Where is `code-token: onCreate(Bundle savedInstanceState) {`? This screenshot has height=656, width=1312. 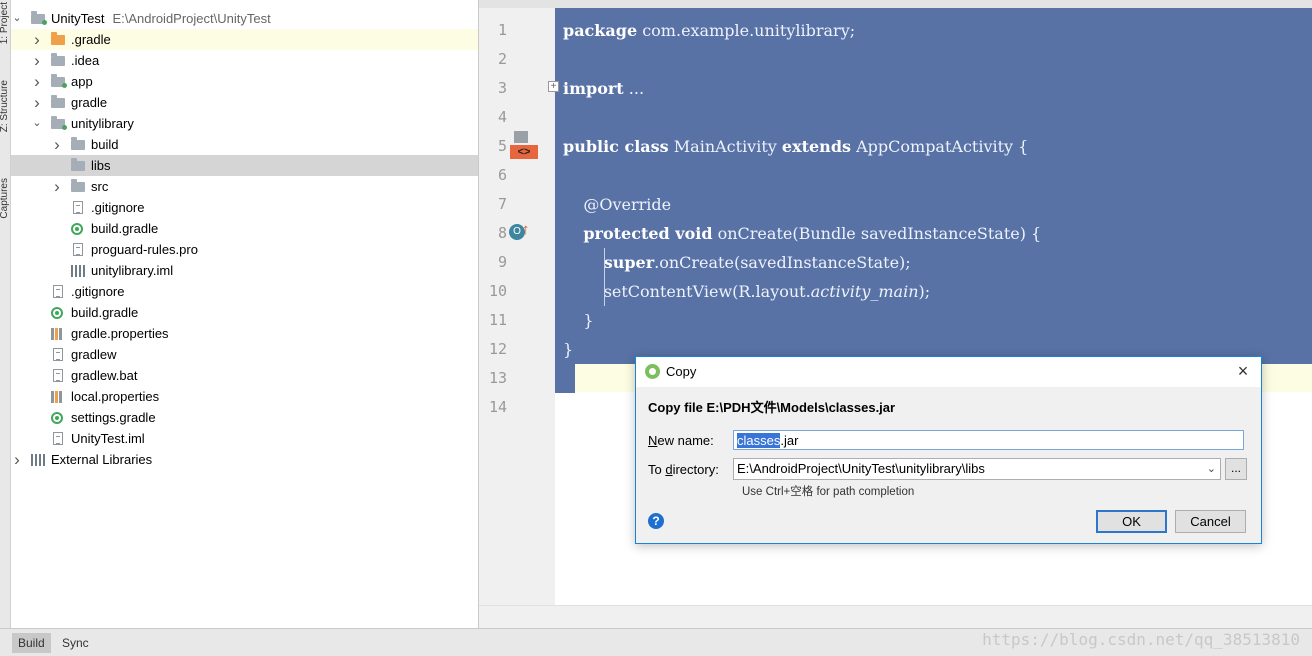
code-token: onCreate(Bundle savedInstanceState) { is located at coordinates (877, 233).